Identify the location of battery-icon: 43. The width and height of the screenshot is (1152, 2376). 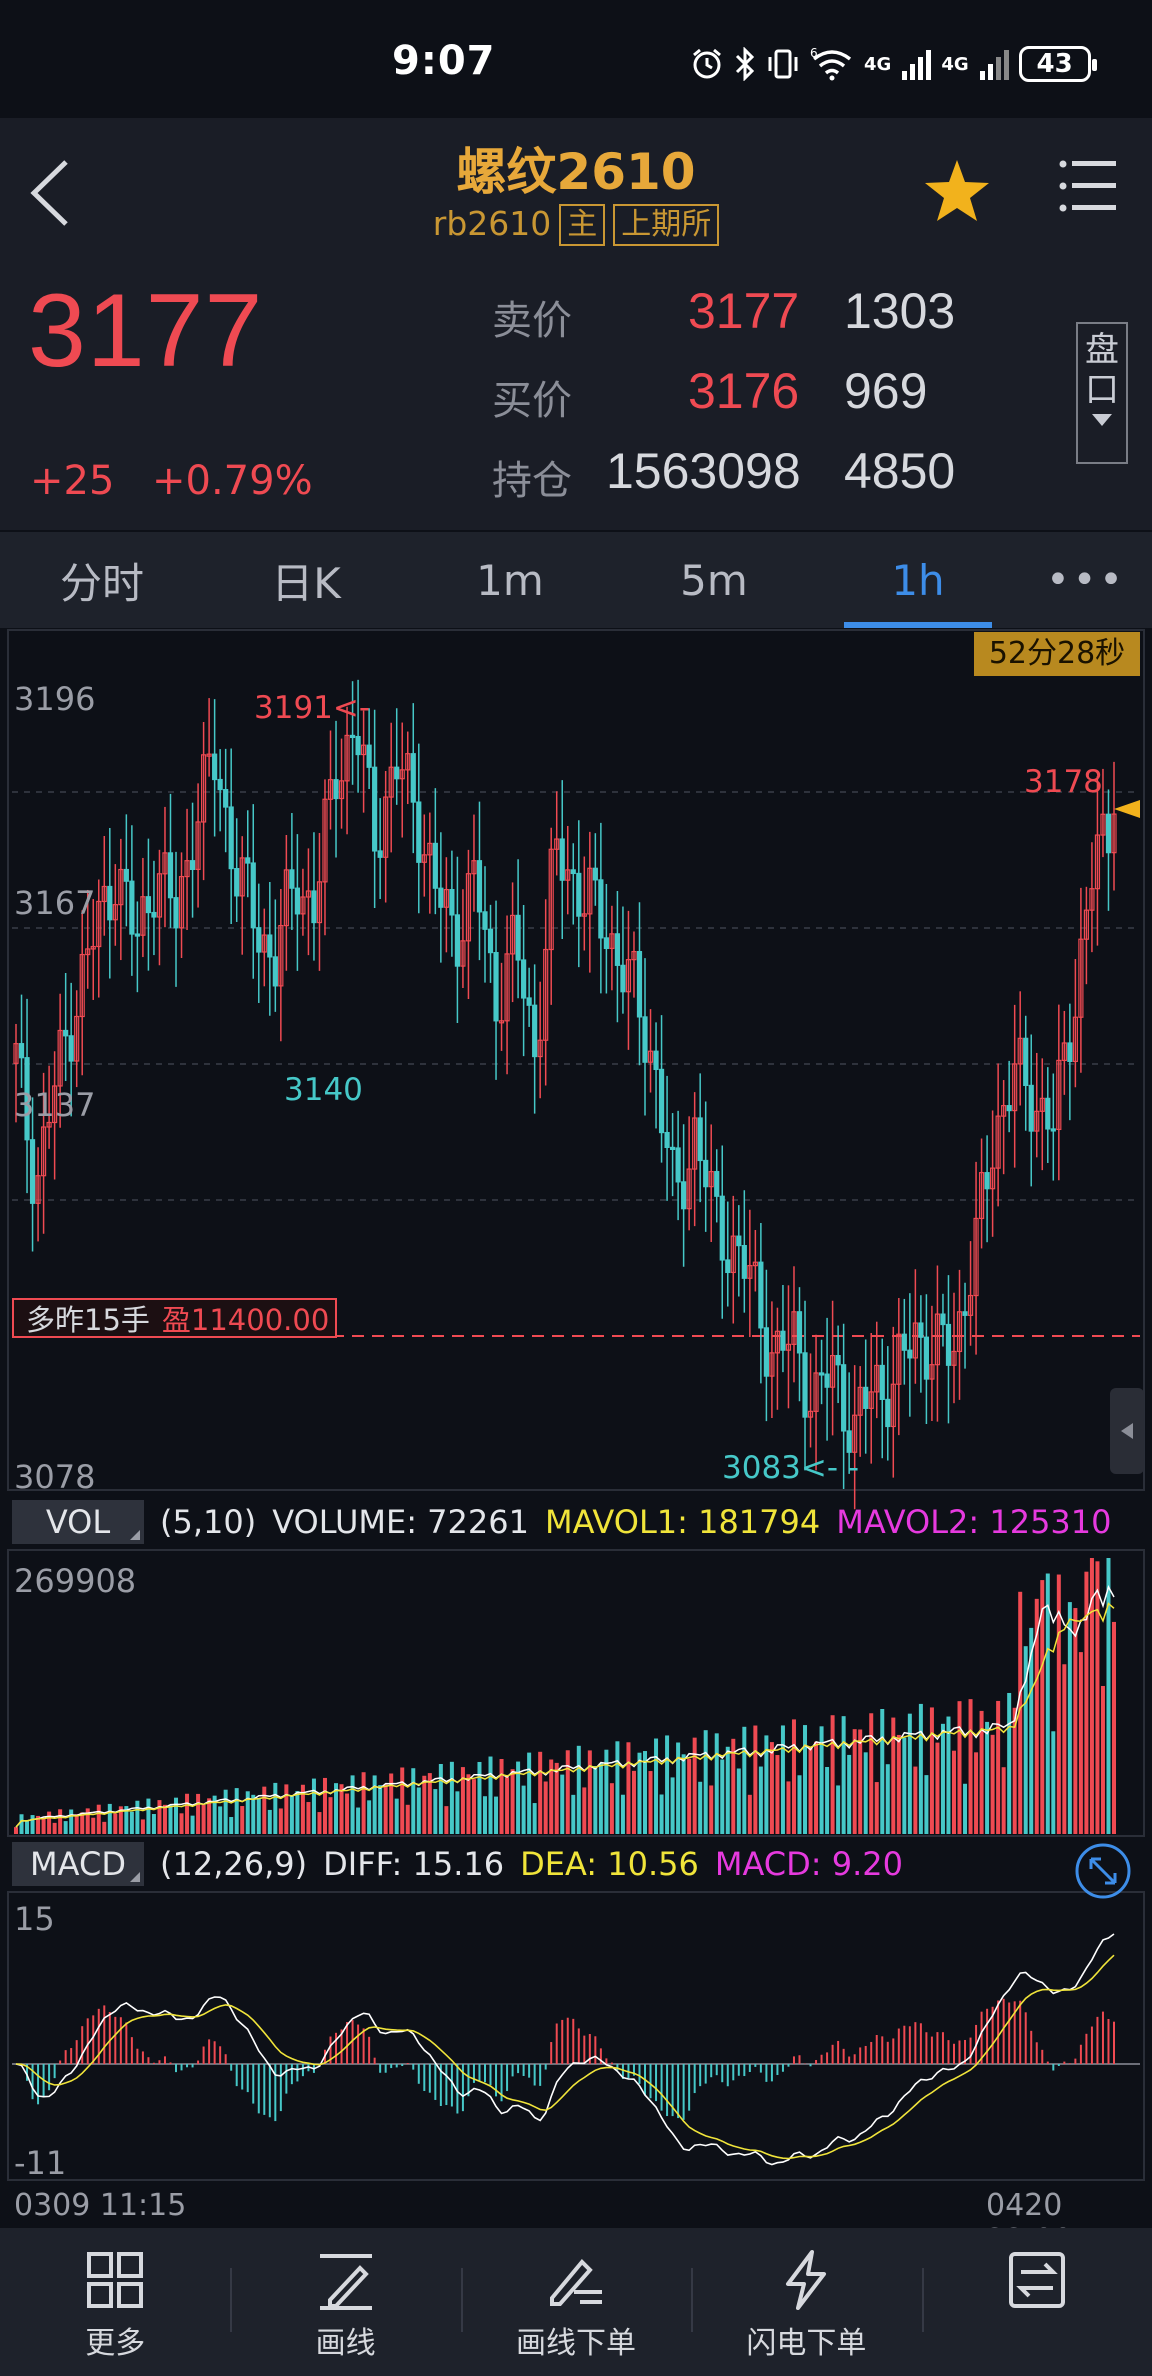
(1057, 64).